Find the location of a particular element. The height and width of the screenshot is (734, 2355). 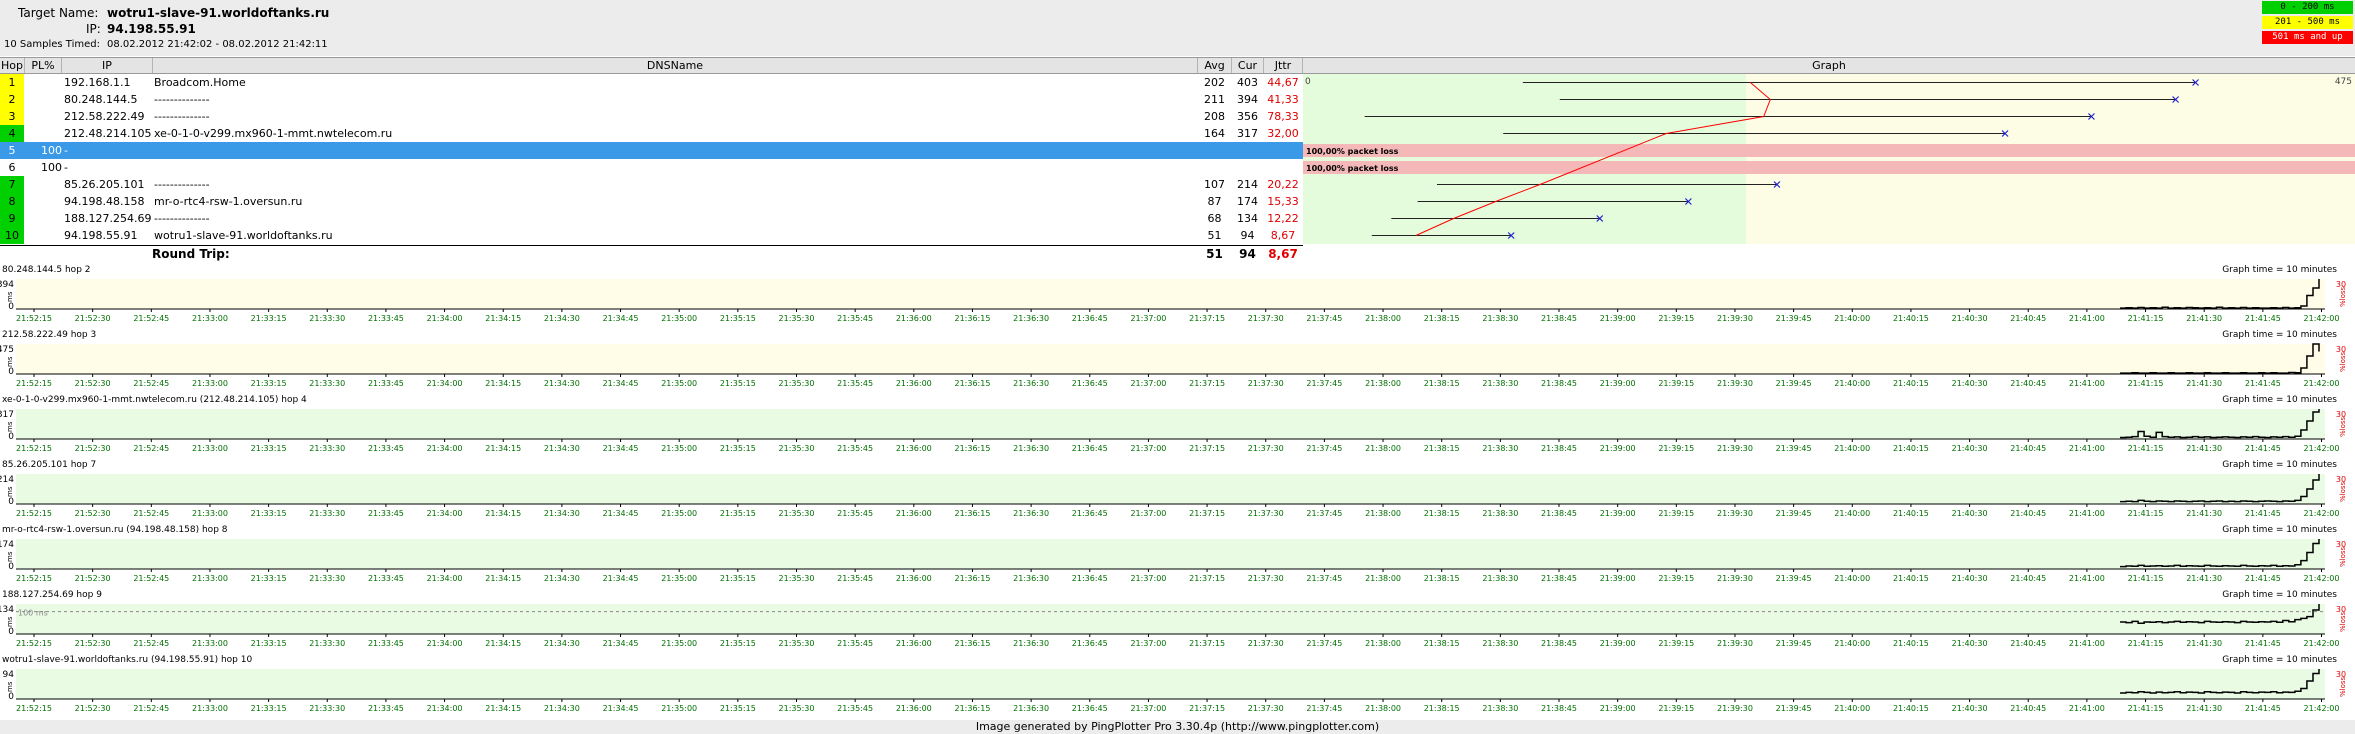

table-row: 1 192.168.1.1 Broadcom.Home 202 403 44,67 is located at coordinates (651, 82).